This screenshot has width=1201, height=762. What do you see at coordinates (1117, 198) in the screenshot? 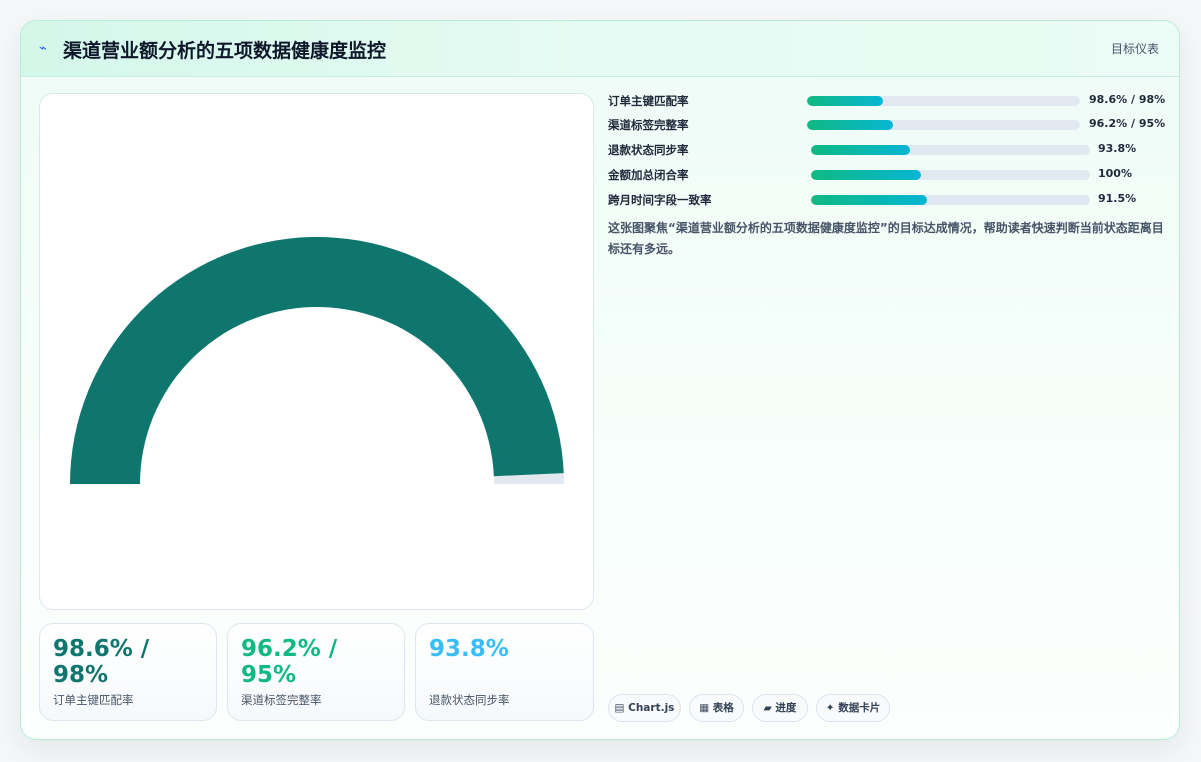
I see `progress-value: 91.5%` at bounding box center [1117, 198].